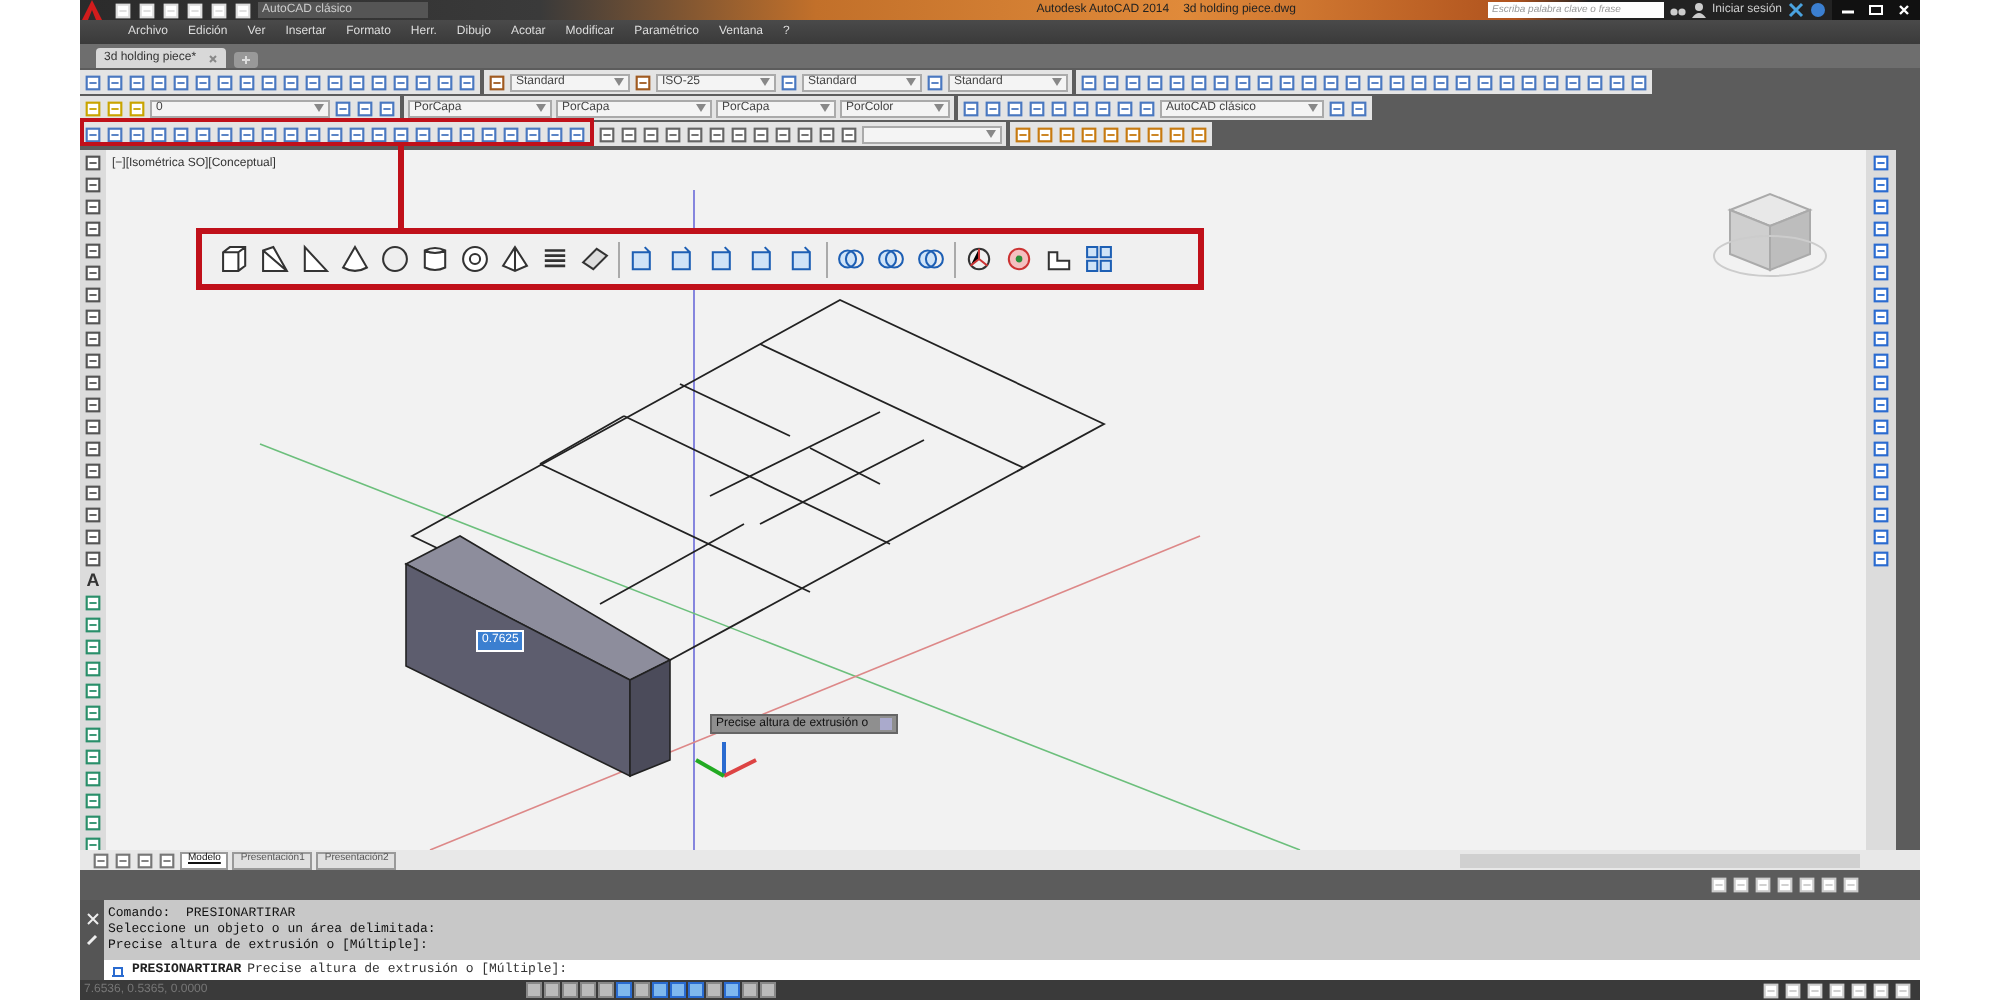 This screenshot has height=1000, width=2000. What do you see at coordinates (979, 259) in the screenshot?
I see `gizmo-icon` at bounding box center [979, 259].